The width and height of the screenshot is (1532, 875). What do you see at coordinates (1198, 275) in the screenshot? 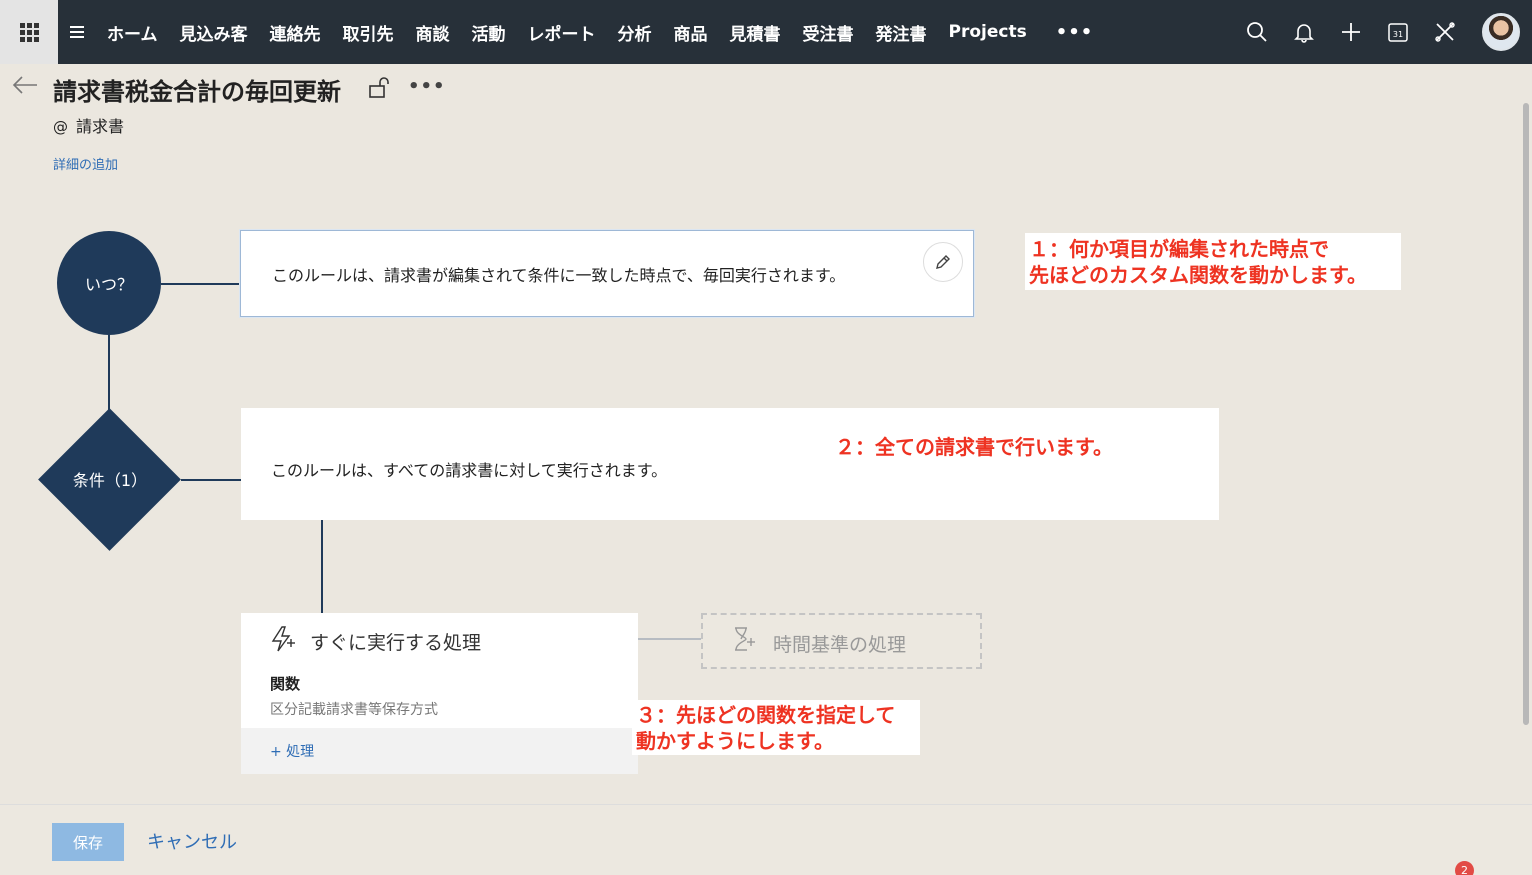
I see `annotation-1-line-2: 先ほどのカスタム関数を動かします。` at bounding box center [1198, 275].